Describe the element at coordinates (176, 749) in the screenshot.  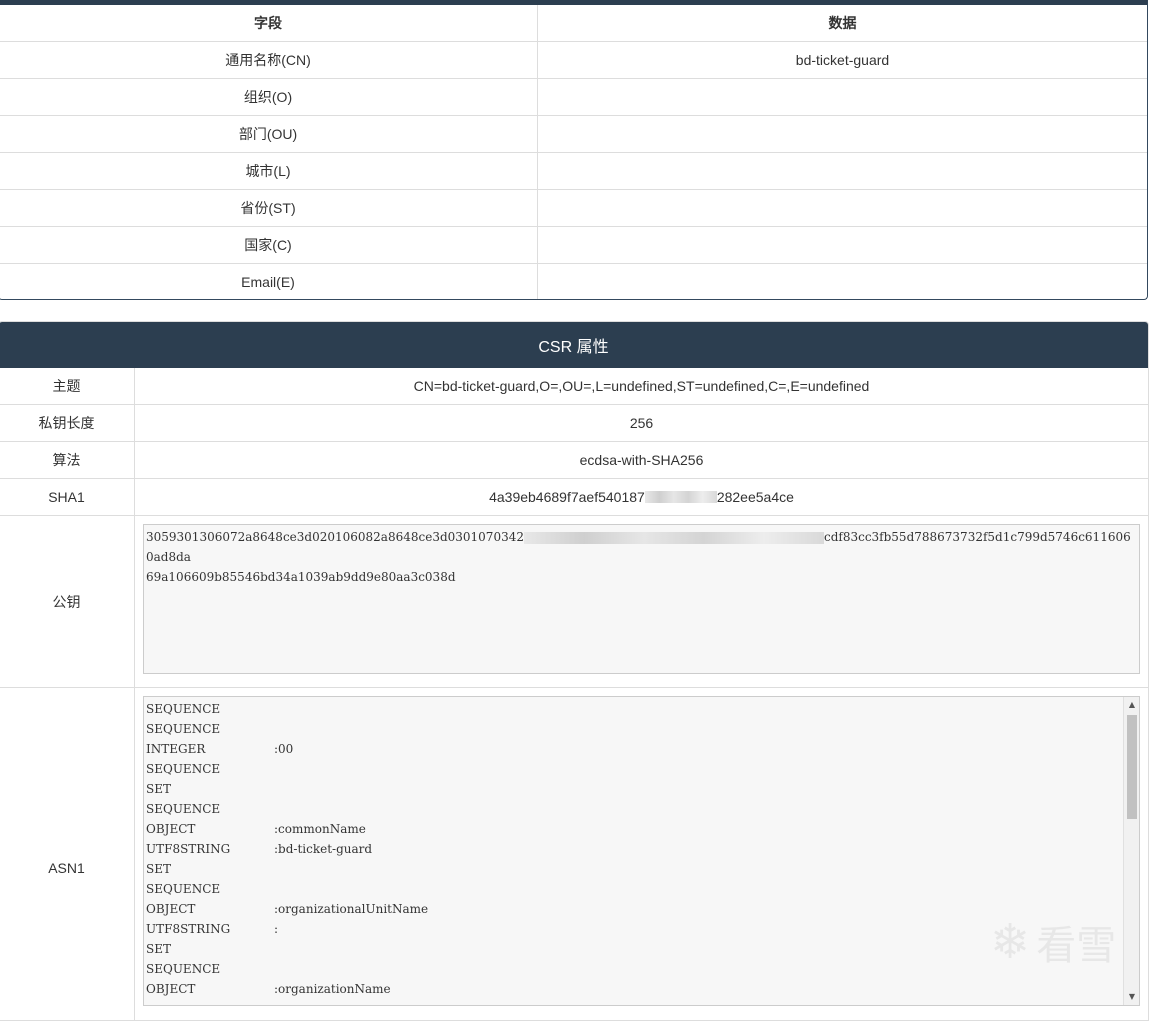
I see `asn1-type: INTEGER` at that location.